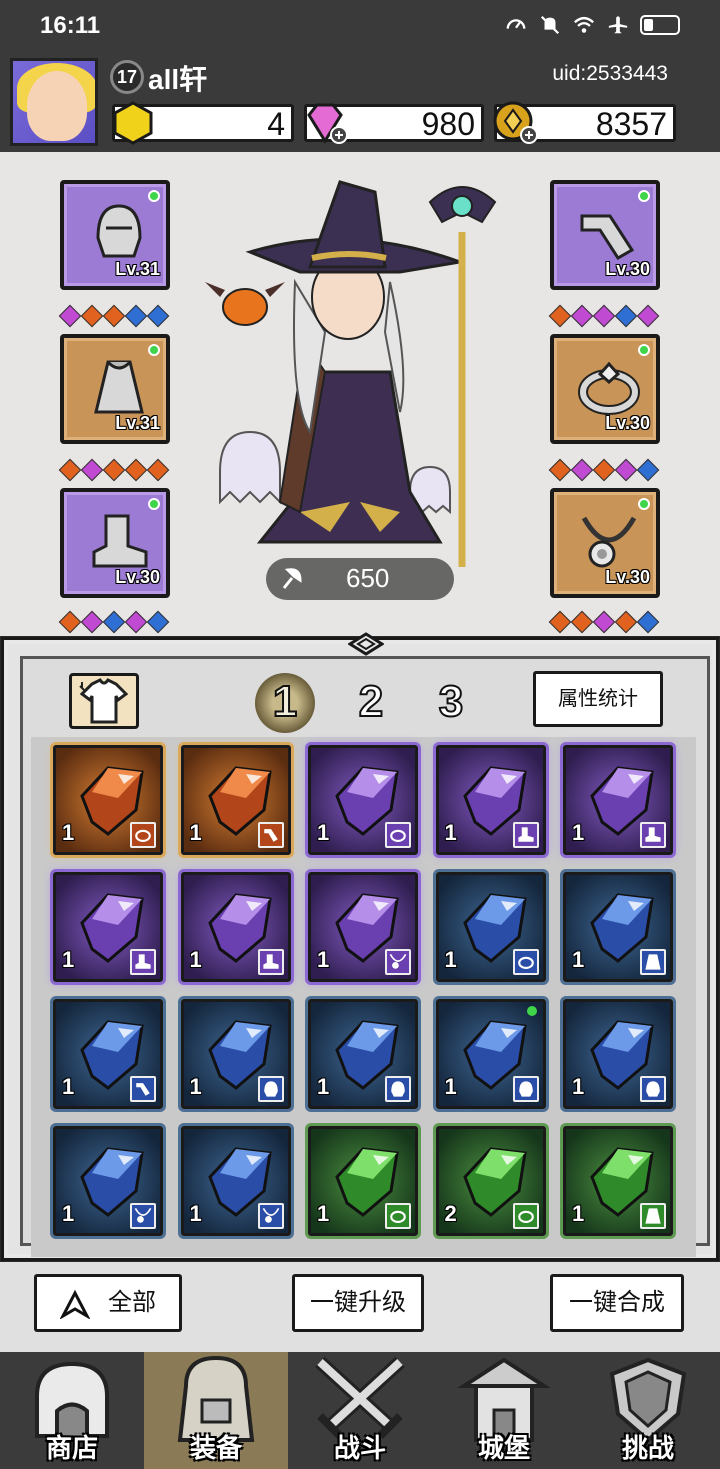 The image size is (720, 1469). I want to click on coin-value: 8357, so click(631, 124).